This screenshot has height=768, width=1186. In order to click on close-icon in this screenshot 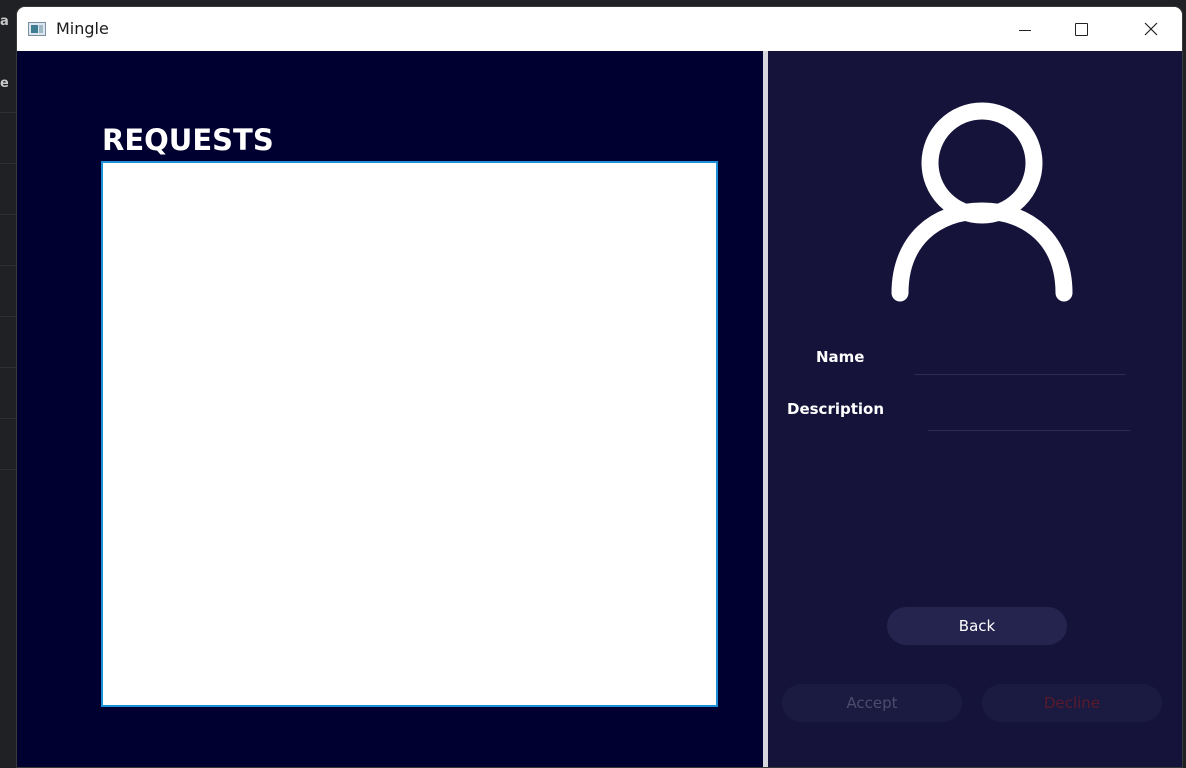, I will do `click(1151, 29)`.